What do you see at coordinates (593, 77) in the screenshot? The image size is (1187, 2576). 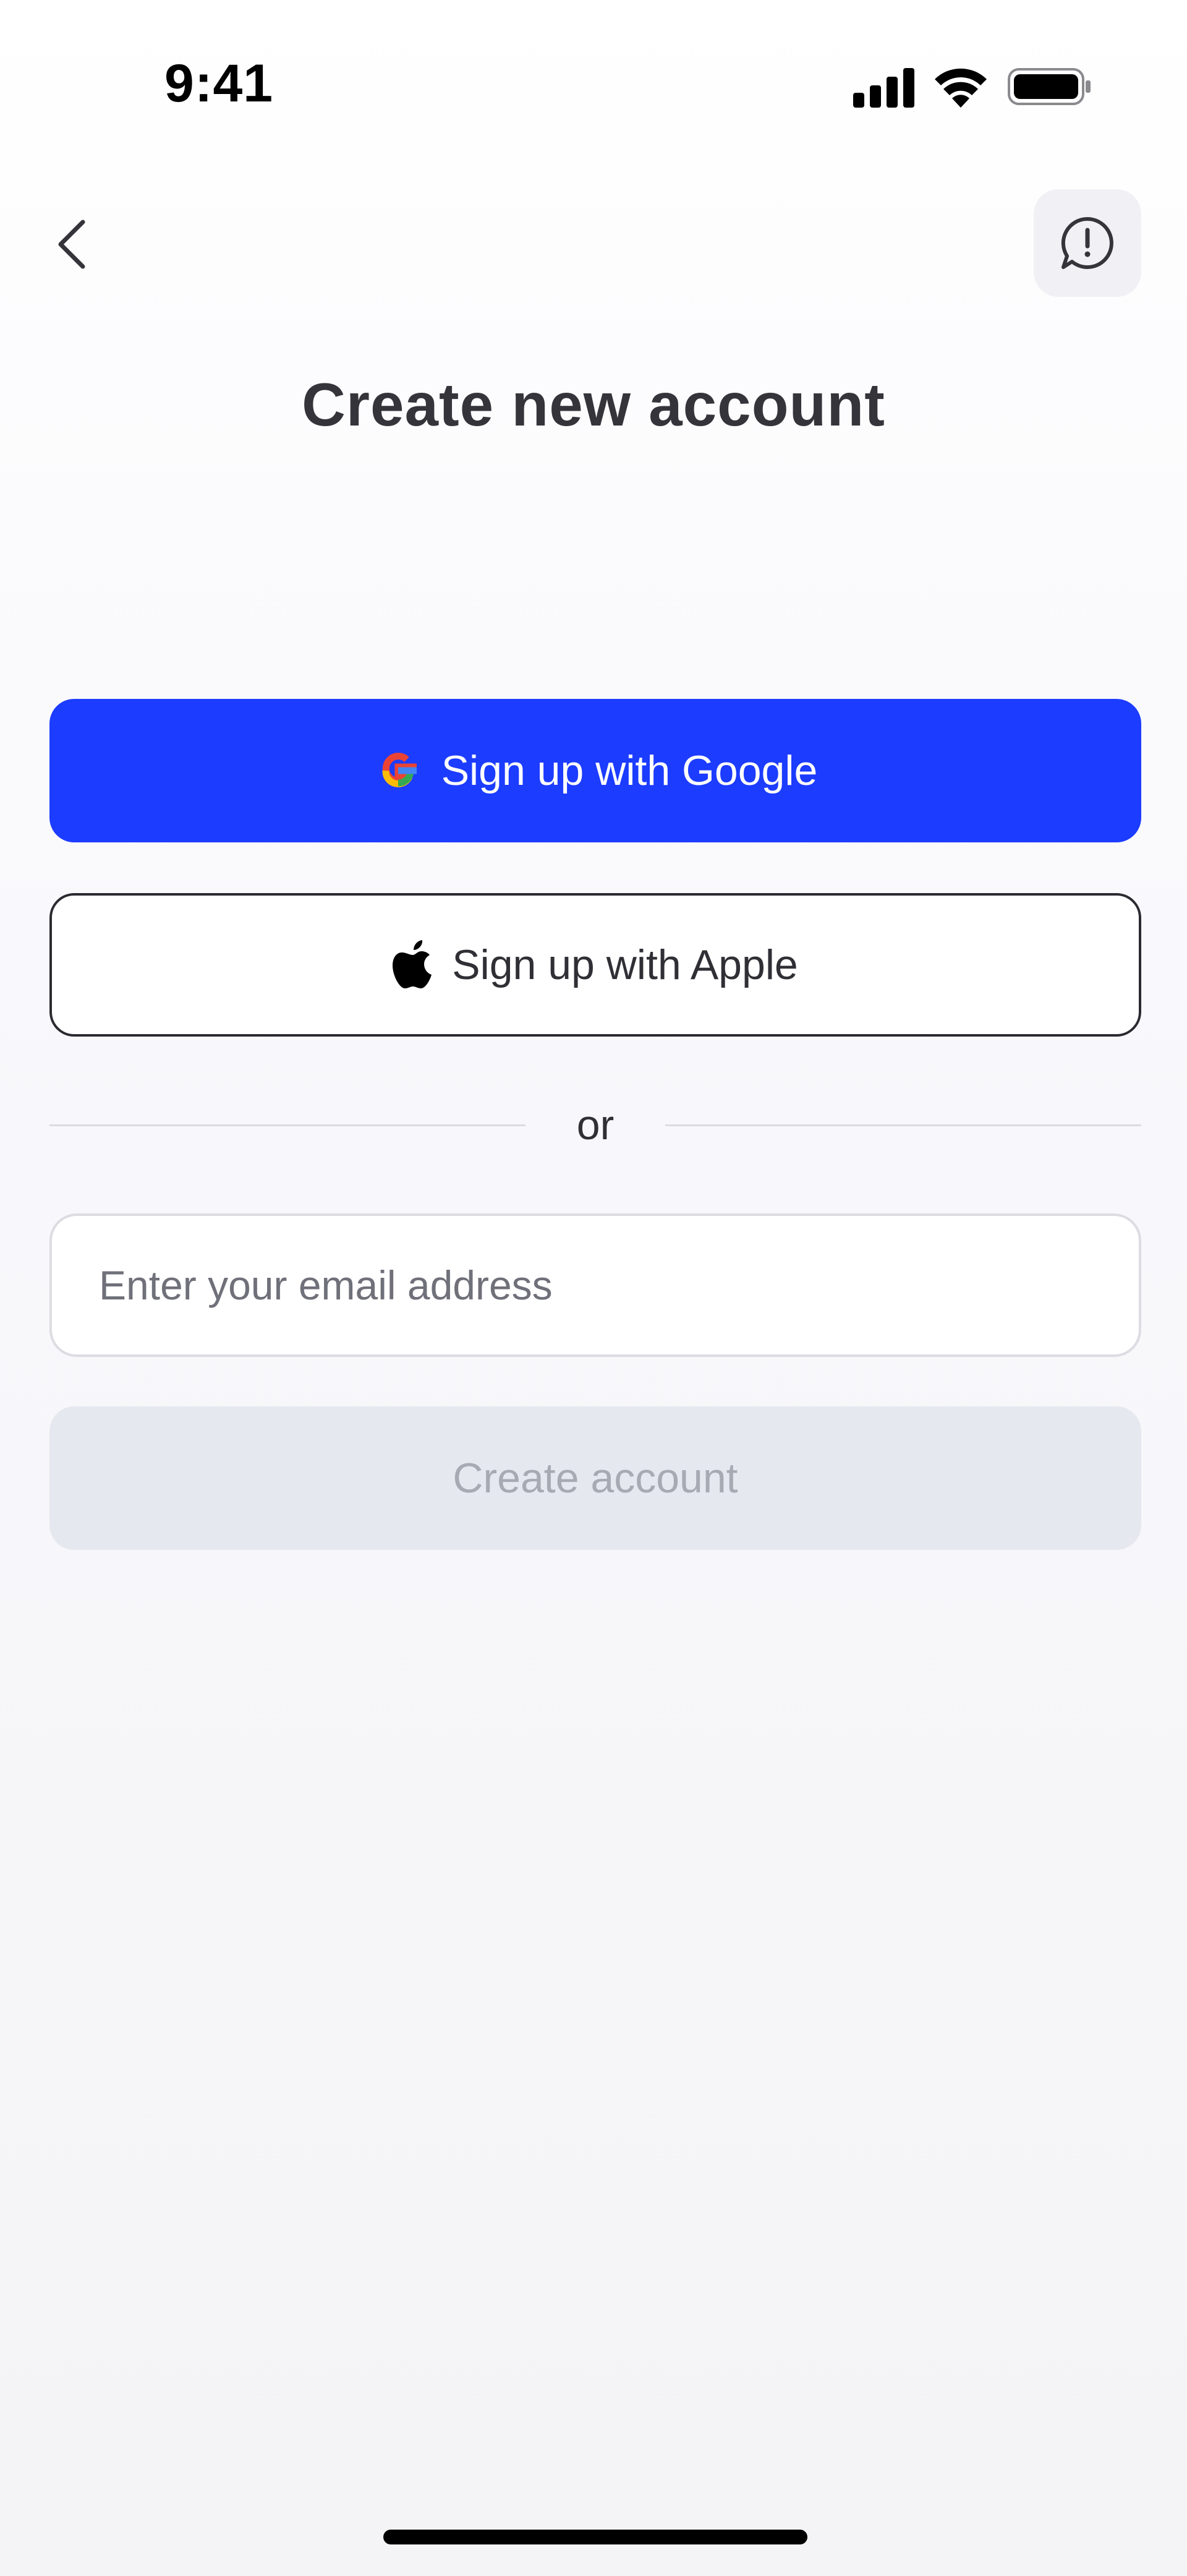 I see `status-bar: 9:41` at bounding box center [593, 77].